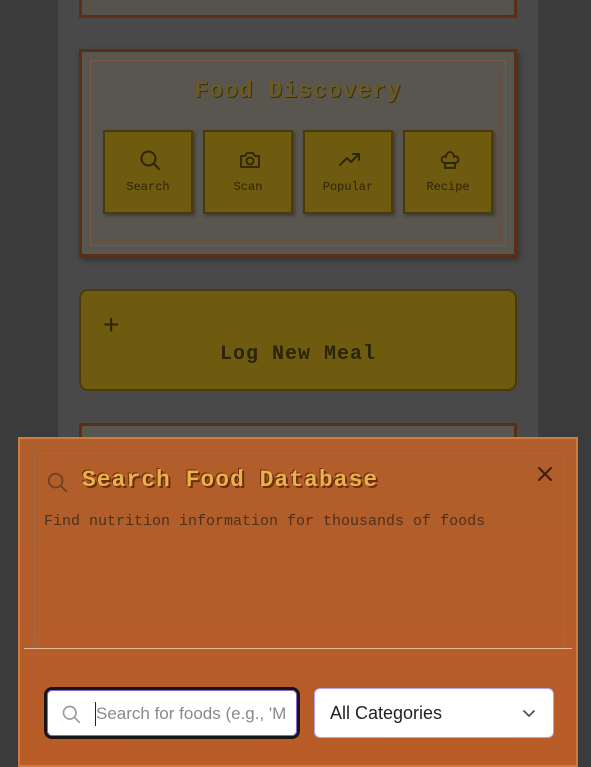 Image resolution: width=591 pixels, height=767 pixels. Describe the element at coordinates (448, 172) in the screenshot. I see `discovery-recipe-button: Recipe` at that location.